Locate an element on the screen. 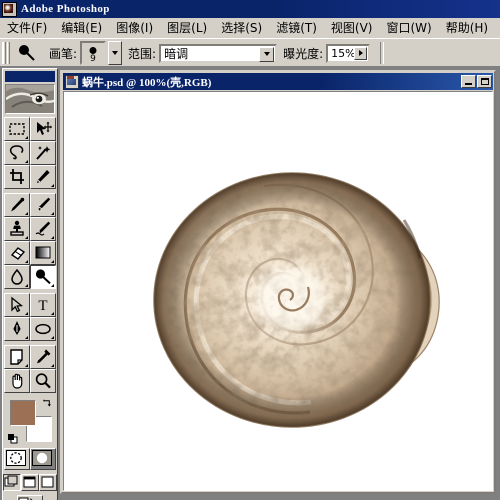  exposure-label: 曝光度: is located at coordinates (303, 53).